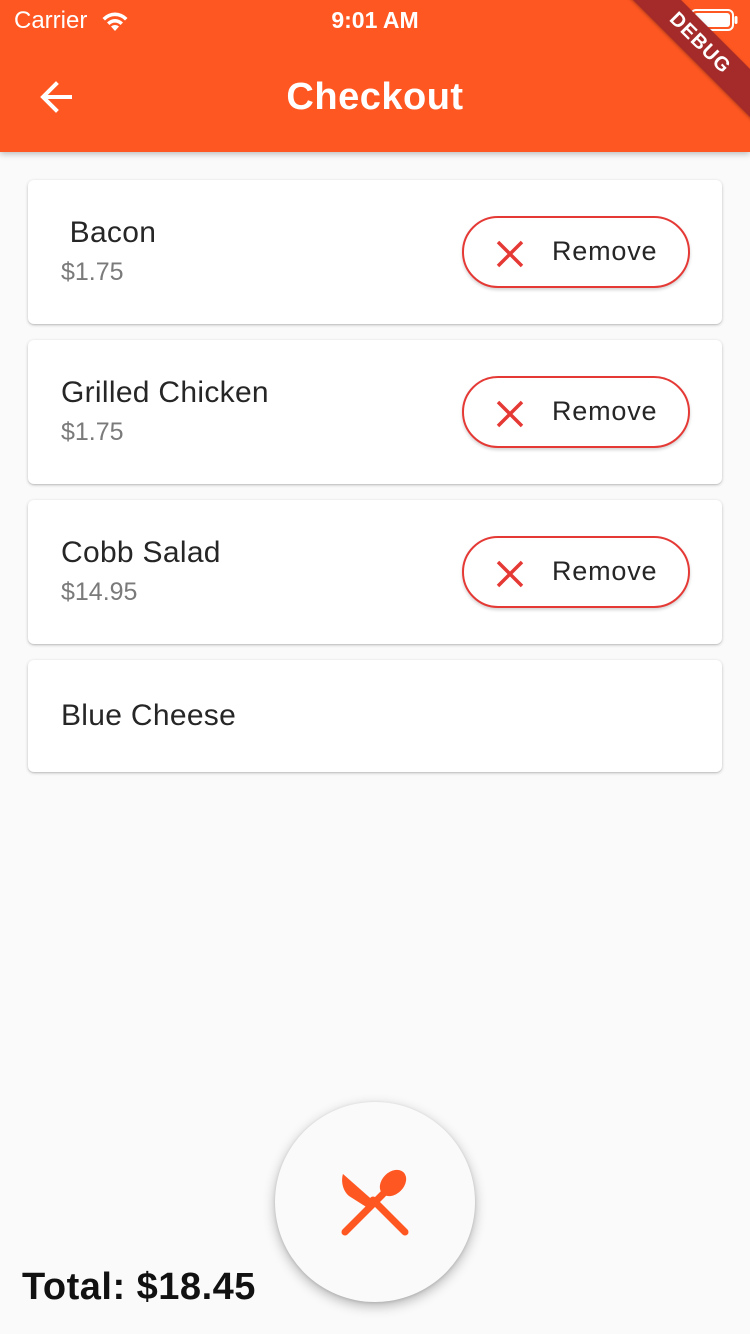 Image resolution: width=750 pixels, height=1334 pixels. What do you see at coordinates (141, 552) in the screenshot?
I see `item-name: Cobb Salad` at bounding box center [141, 552].